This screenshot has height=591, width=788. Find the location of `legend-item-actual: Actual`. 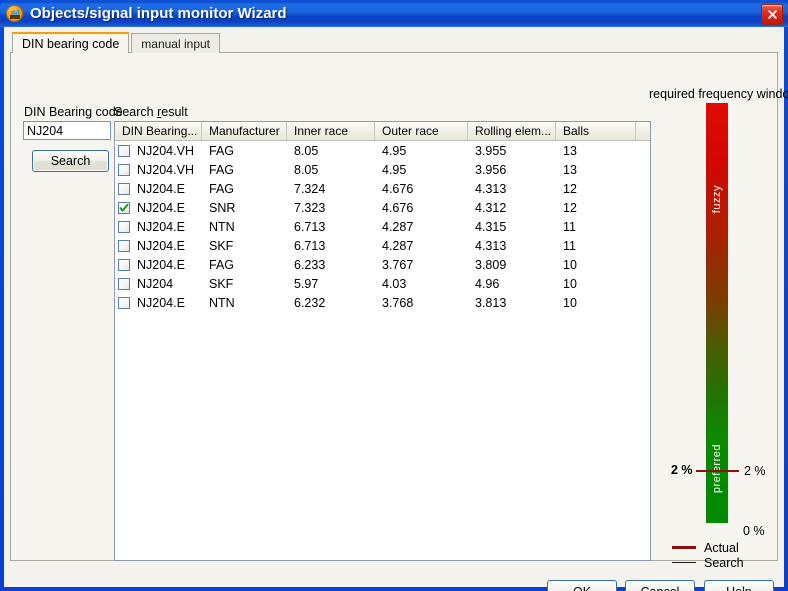

legend-item-actual: Actual is located at coordinates (722, 547).